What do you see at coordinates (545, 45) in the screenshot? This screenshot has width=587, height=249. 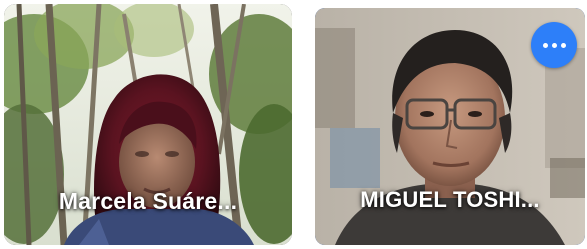 I see `more-horizontal-icon` at bounding box center [545, 45].